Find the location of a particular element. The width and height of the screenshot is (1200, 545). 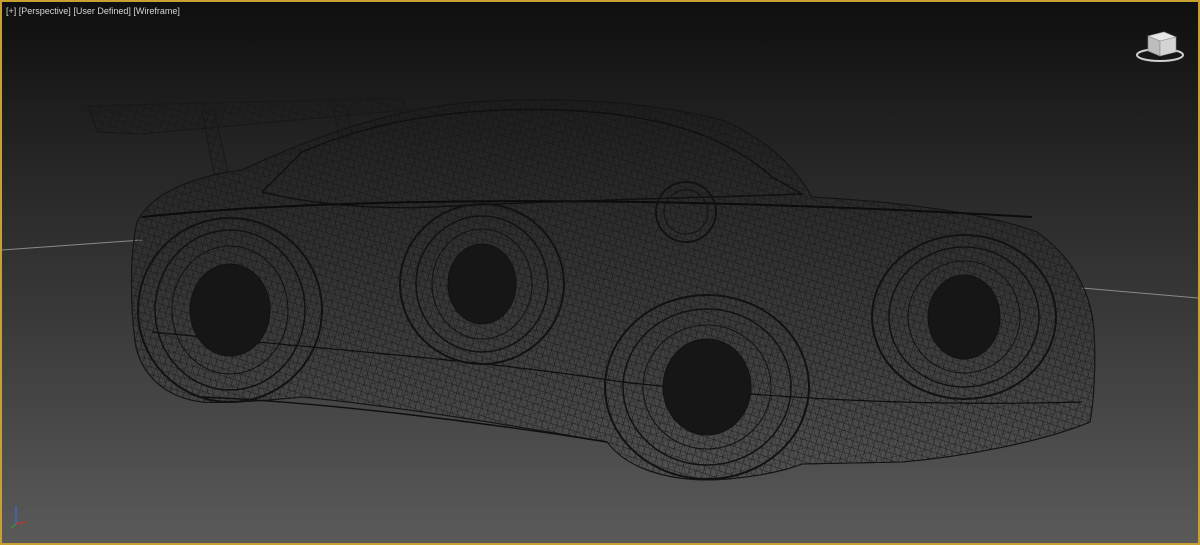

grid-line-right is located at coordinates (1139, 293).